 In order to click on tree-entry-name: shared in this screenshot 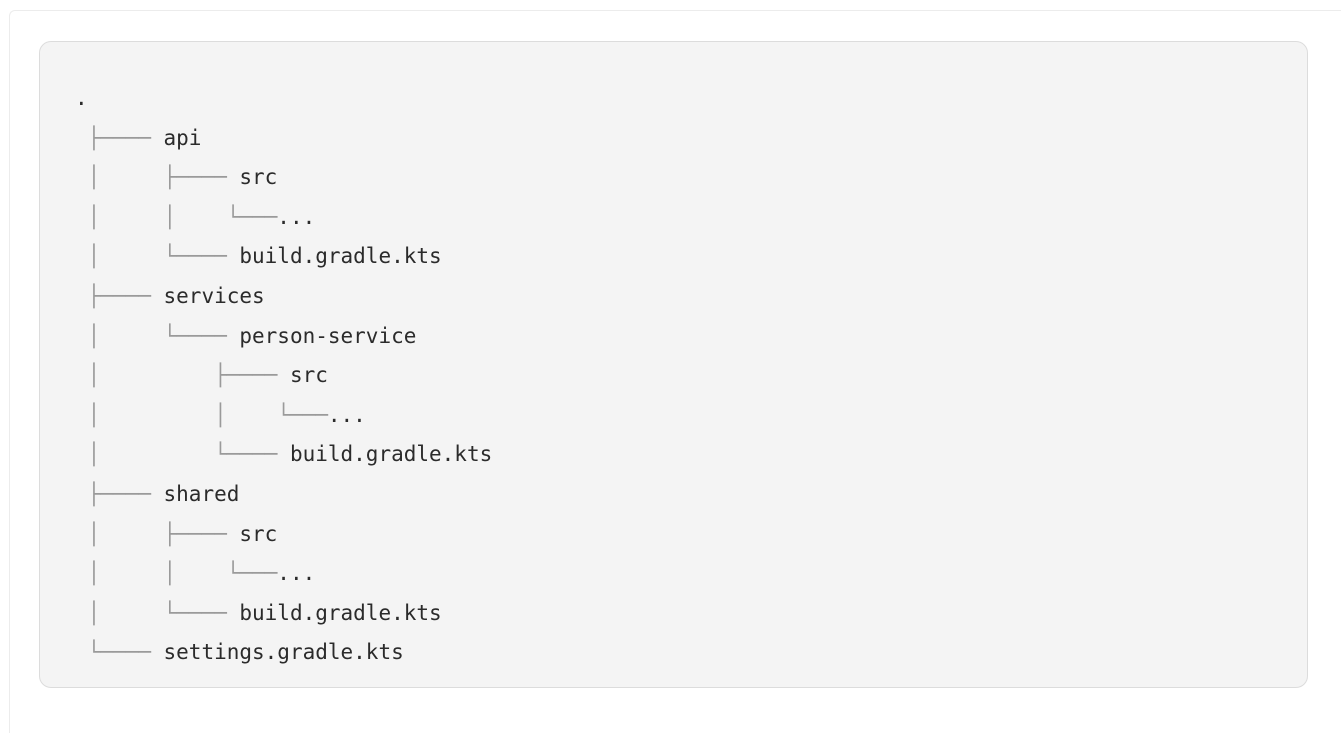, I will do `click(201, 493)`.